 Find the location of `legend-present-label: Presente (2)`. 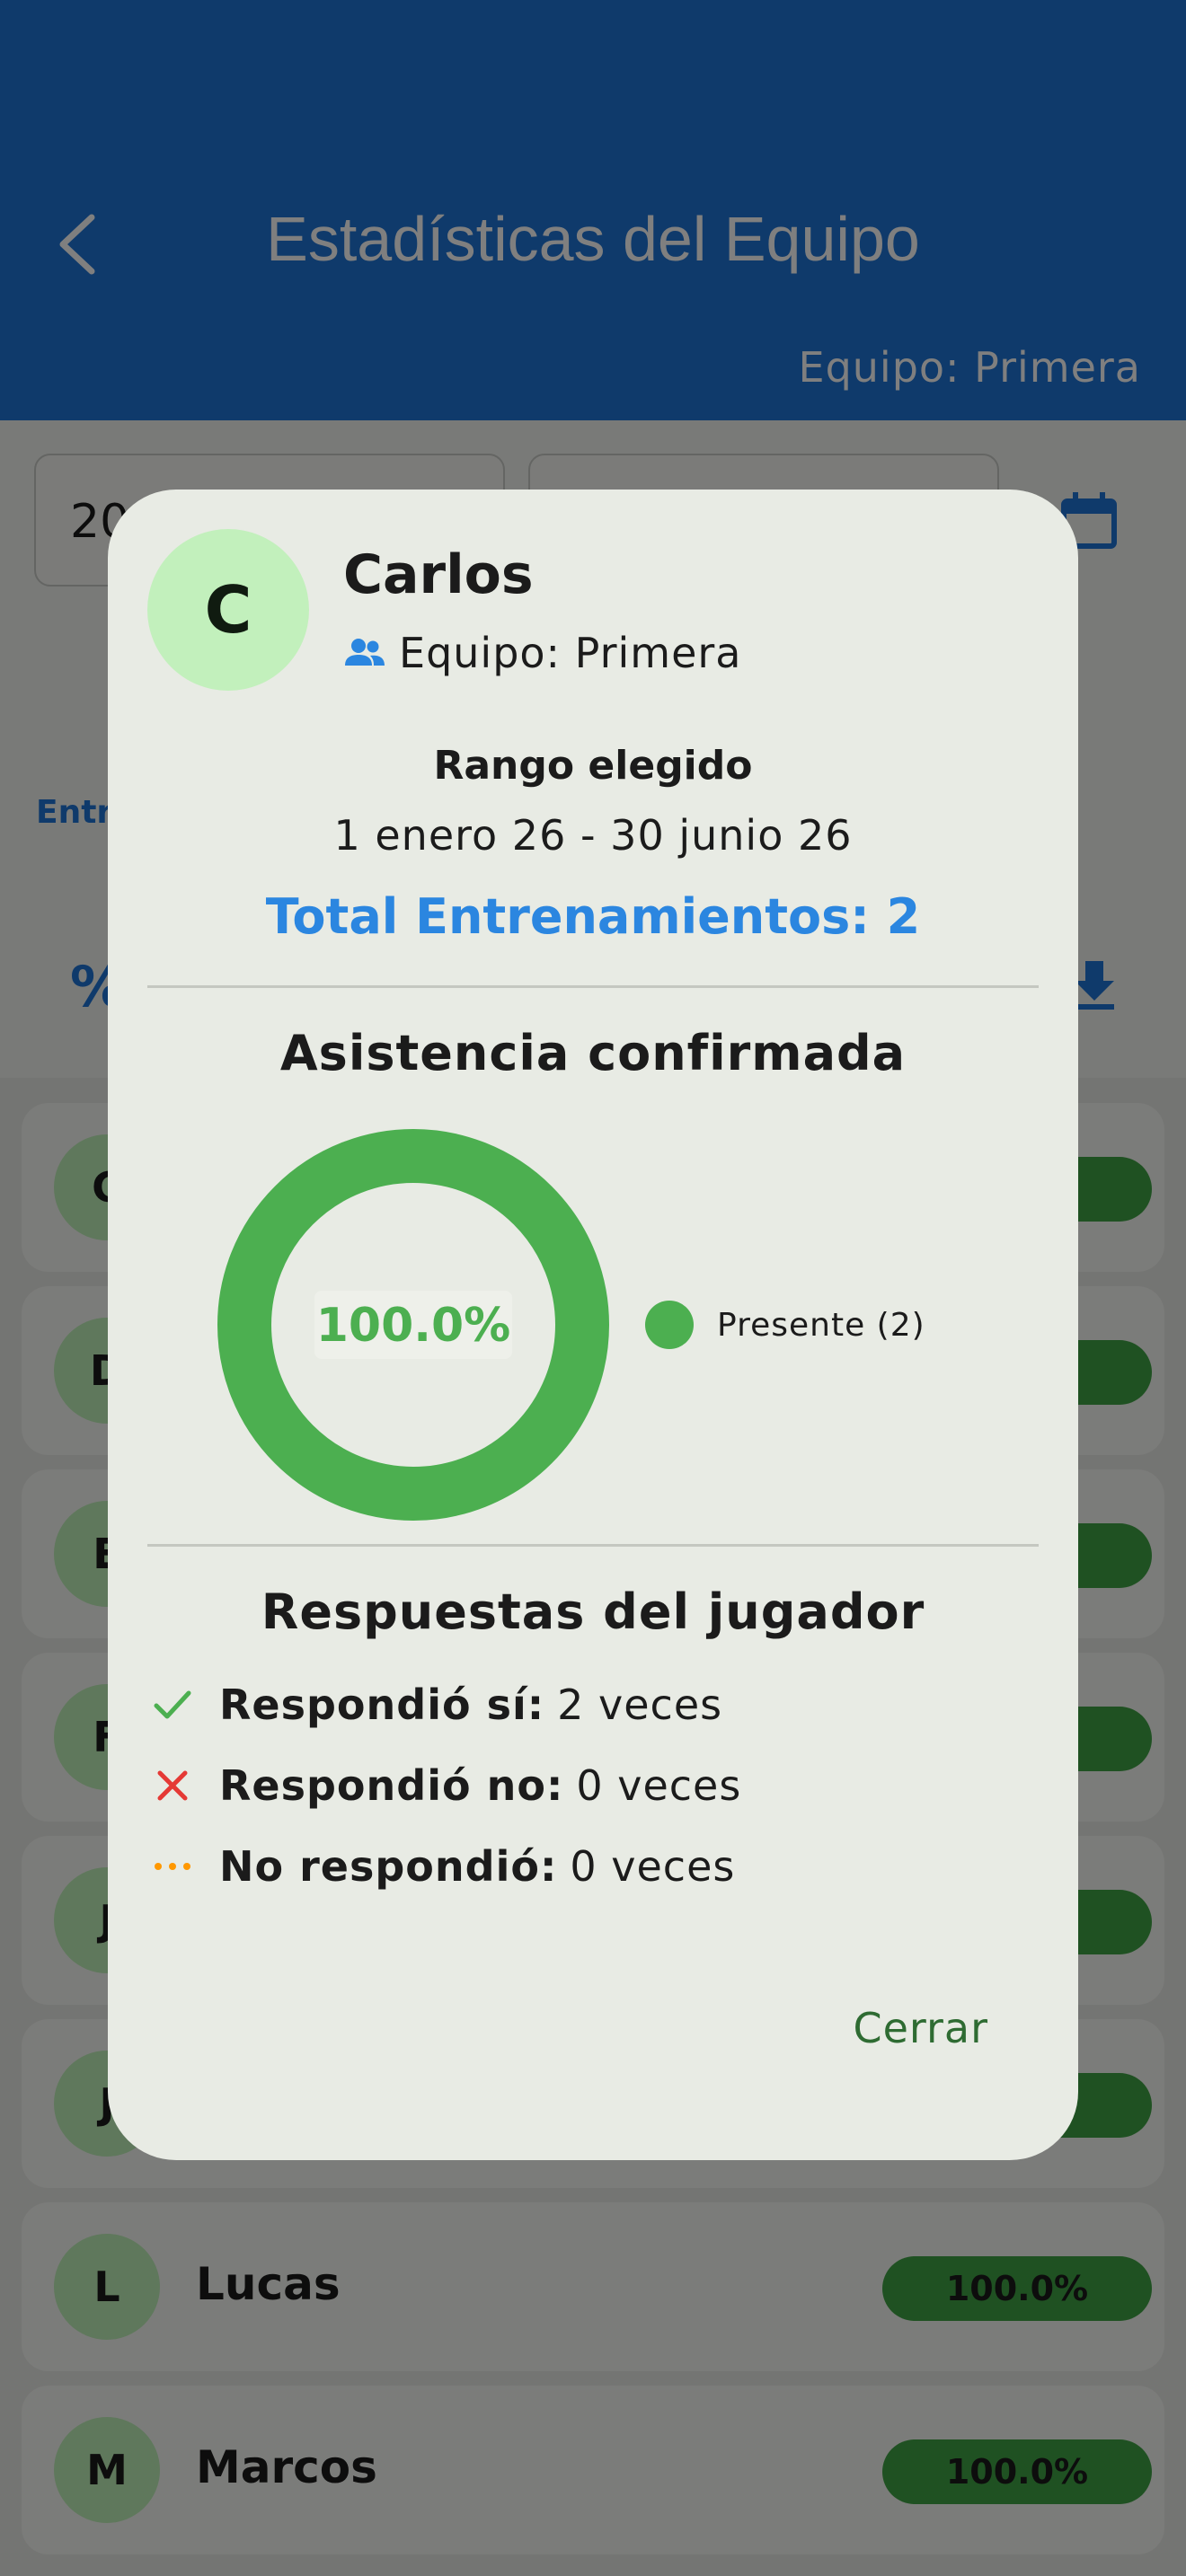

legend-present-label: Presente (2) is located at coordinates (821, 1325).